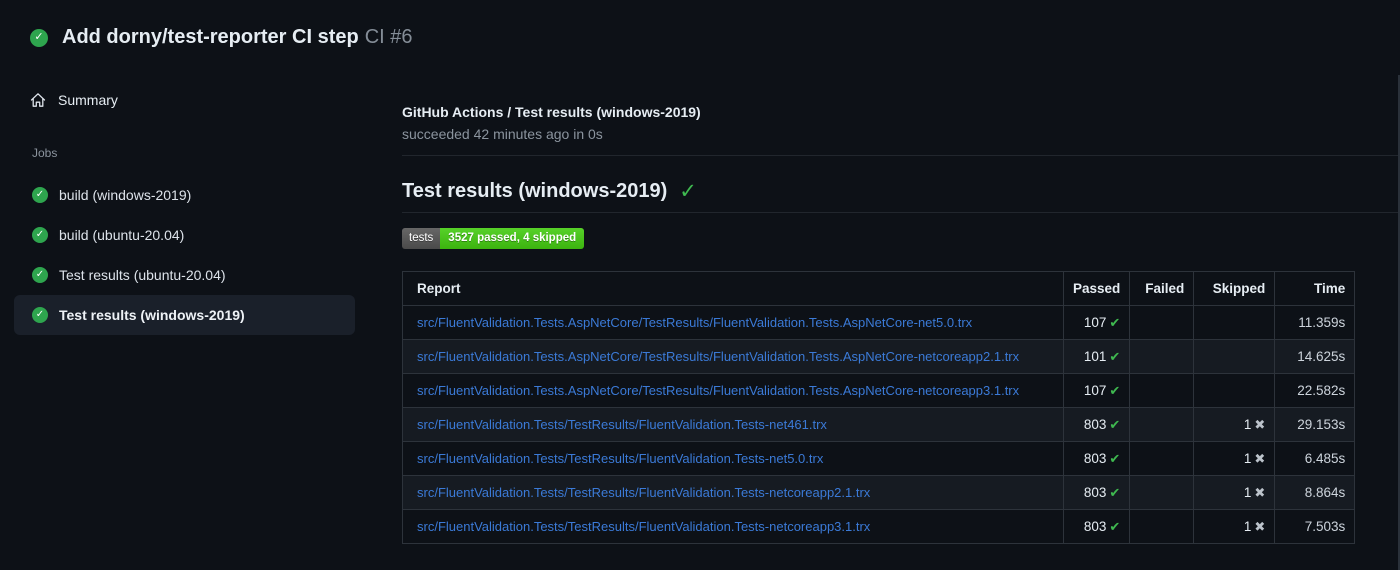  I want to click on column-header-report: Report, so click(733, 288).